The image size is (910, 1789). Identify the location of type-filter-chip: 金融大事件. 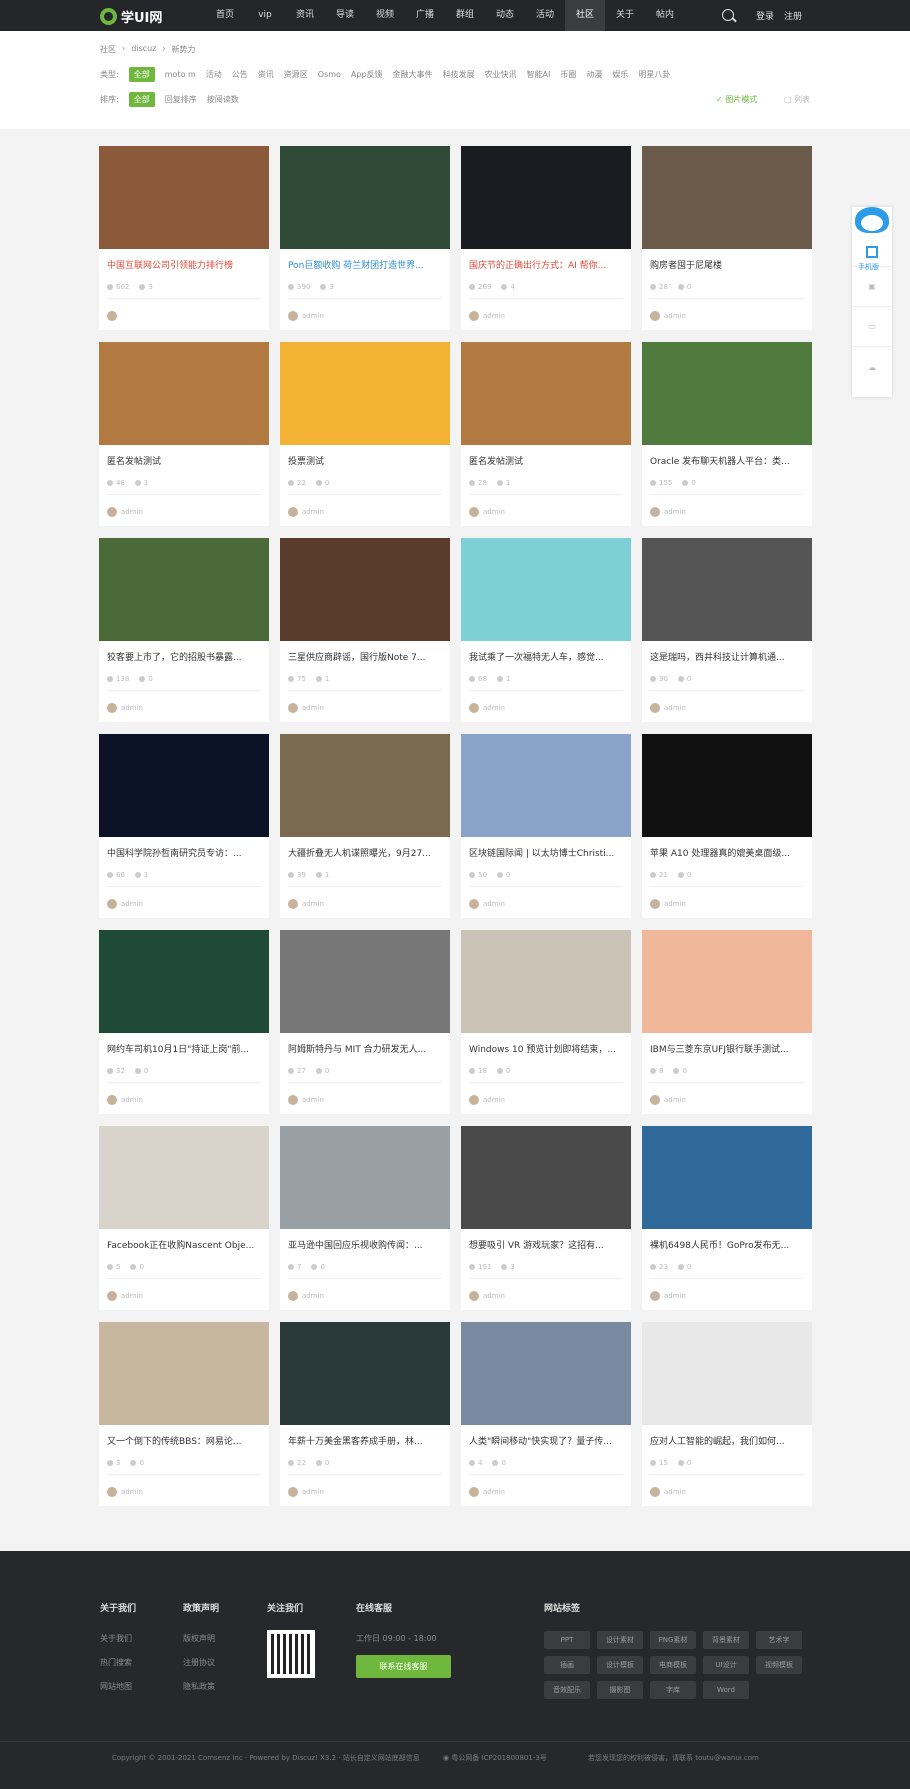
(413, 74).